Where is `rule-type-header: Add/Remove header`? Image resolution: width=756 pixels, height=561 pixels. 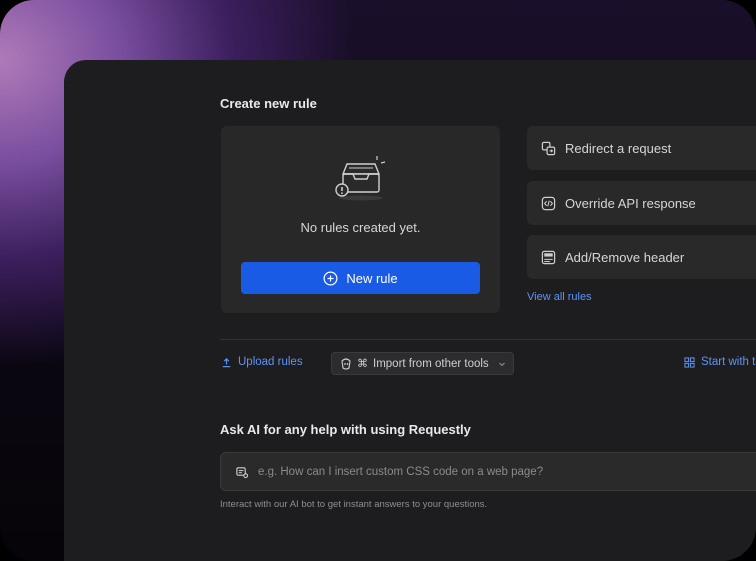 rule-type-header: Add/Remove header is located at coordinates (641, 257).